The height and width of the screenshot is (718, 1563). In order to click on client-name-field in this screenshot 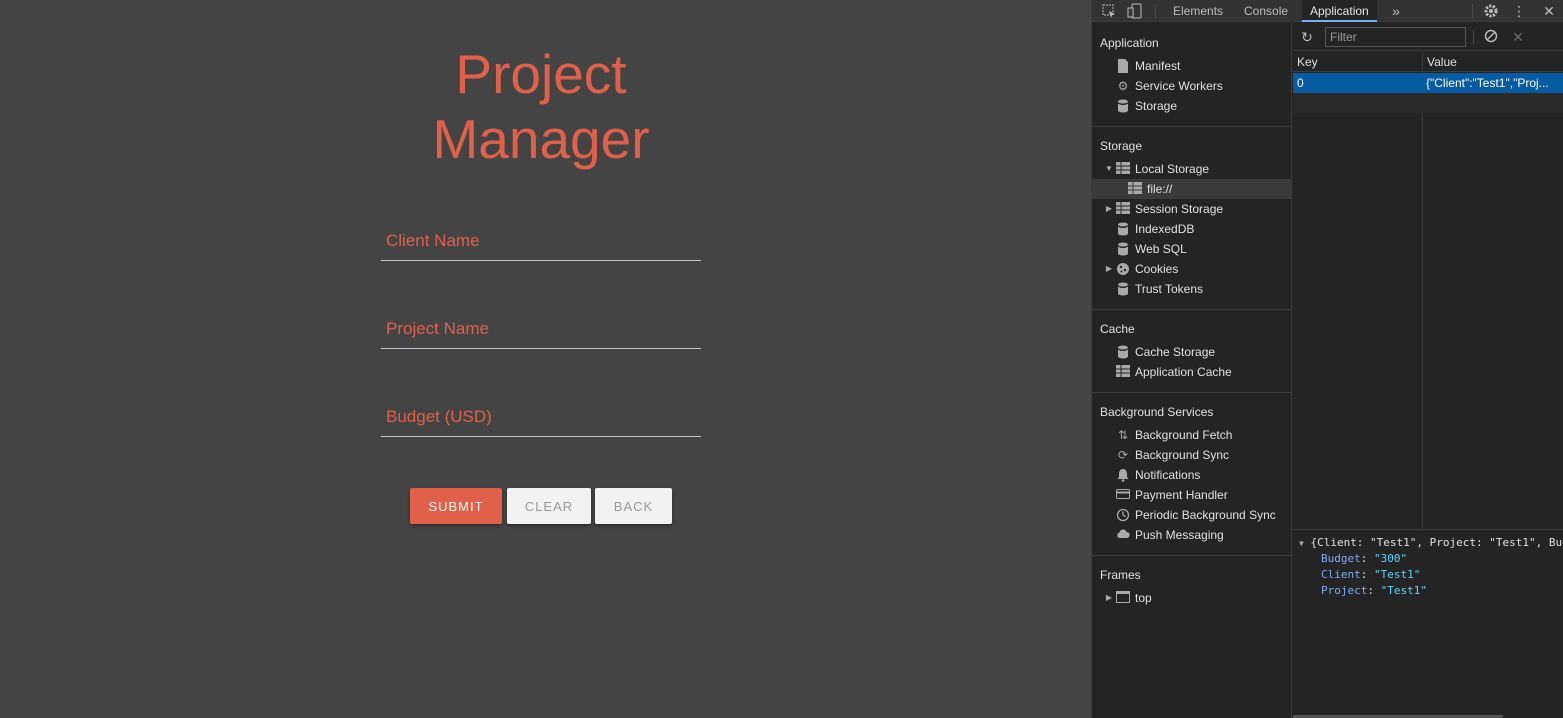, I will do `click(541, 241)`.